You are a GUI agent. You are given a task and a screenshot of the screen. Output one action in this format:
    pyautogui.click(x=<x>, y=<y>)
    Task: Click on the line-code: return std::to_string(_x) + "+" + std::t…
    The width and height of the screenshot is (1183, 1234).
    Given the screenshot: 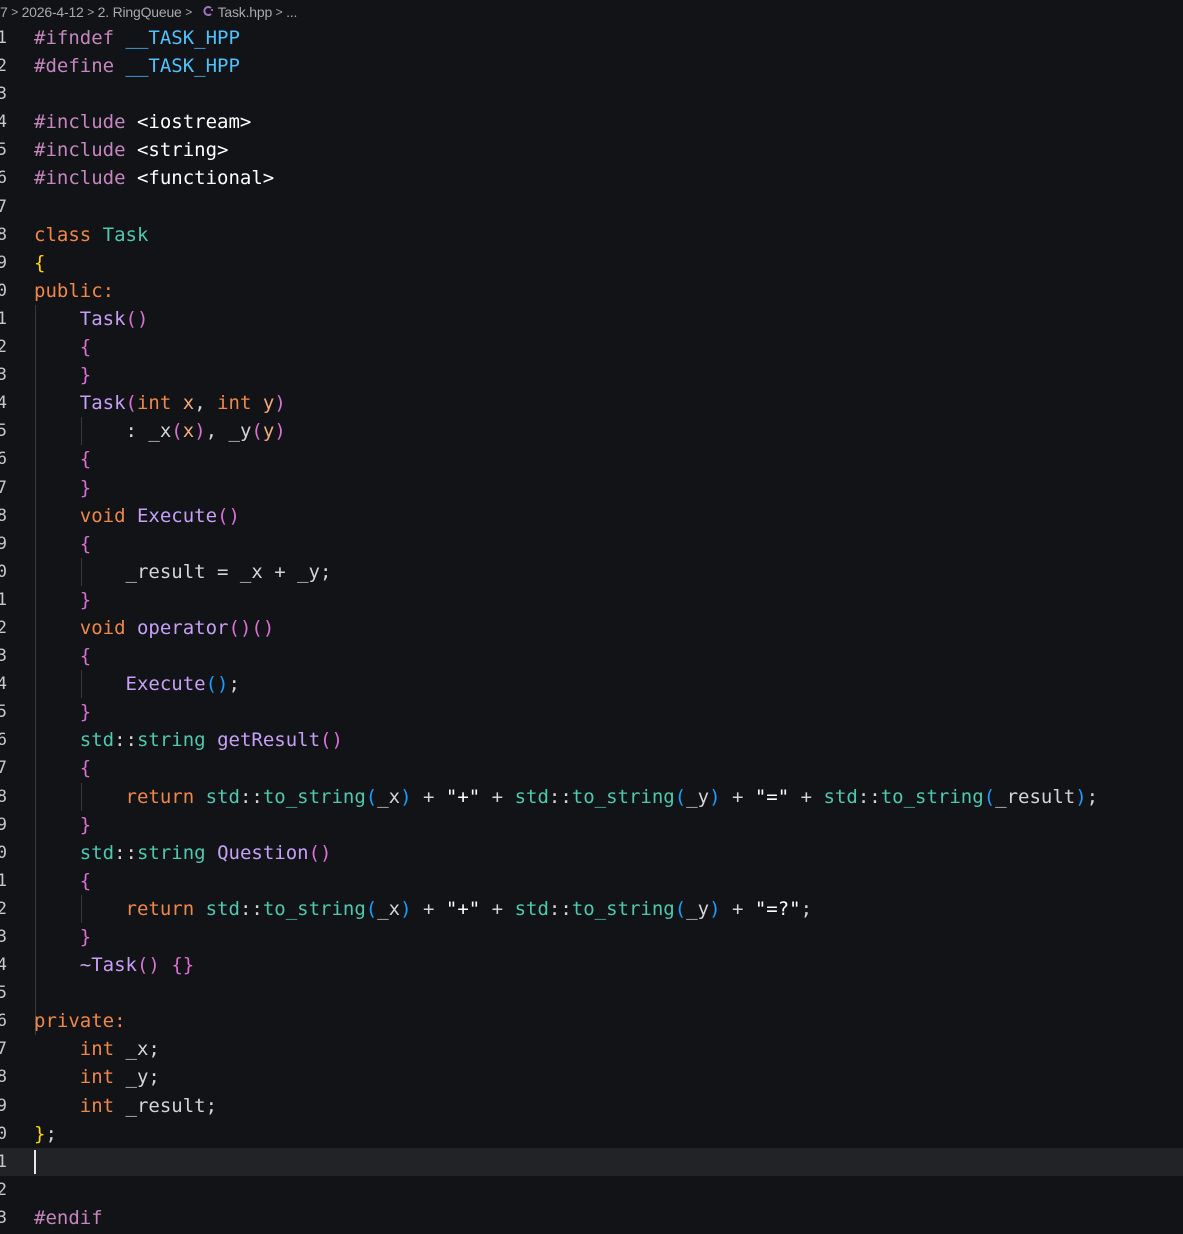 What is the action you would take?
    pyautogui.click(x=423, y=909)
    